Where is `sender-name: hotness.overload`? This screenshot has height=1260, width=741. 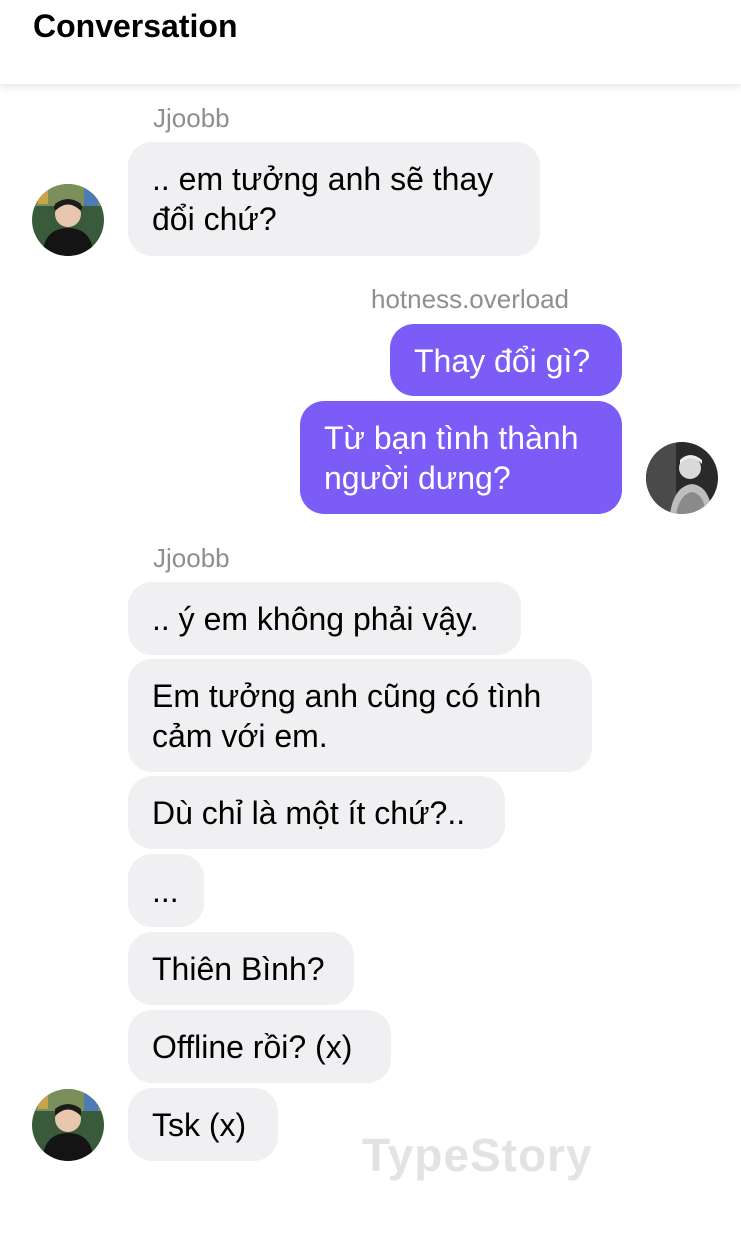
sender-name: hotness.overload is located at coordinates (470, 299).